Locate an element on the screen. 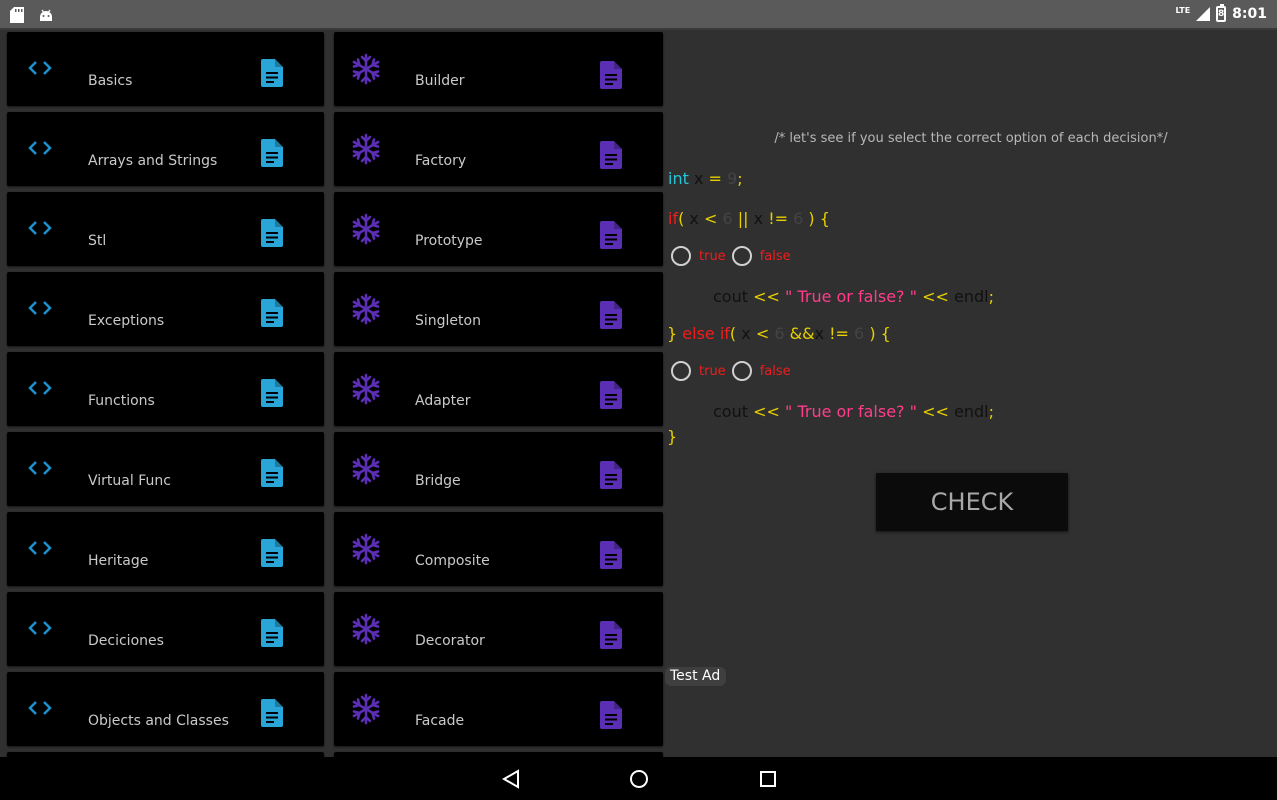 The image size is (1277, 800). code-token: 9 is located at coordinates (732, 178).